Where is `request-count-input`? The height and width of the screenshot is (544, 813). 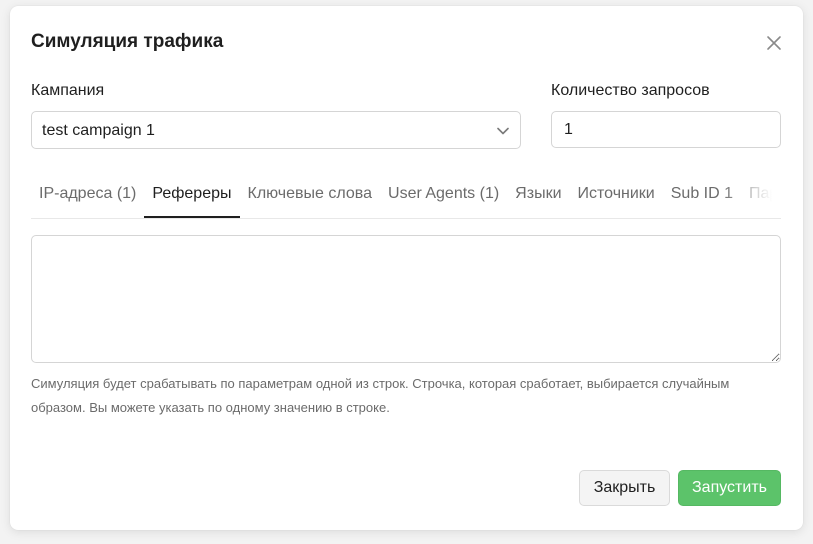 request-count-input is located at coordinates (666, 129).